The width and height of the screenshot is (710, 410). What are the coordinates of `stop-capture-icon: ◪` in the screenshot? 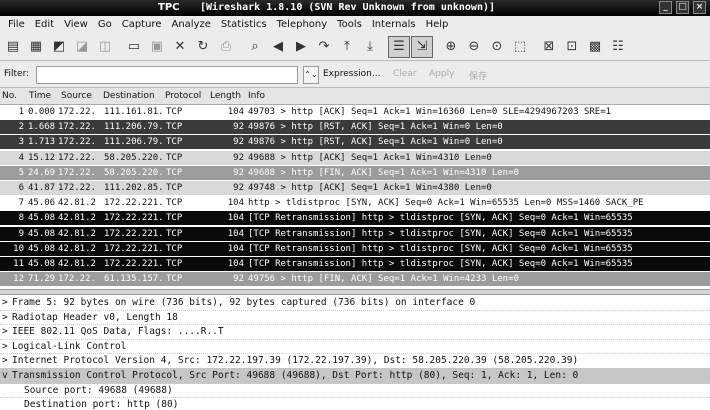 It's located at (82, 47).